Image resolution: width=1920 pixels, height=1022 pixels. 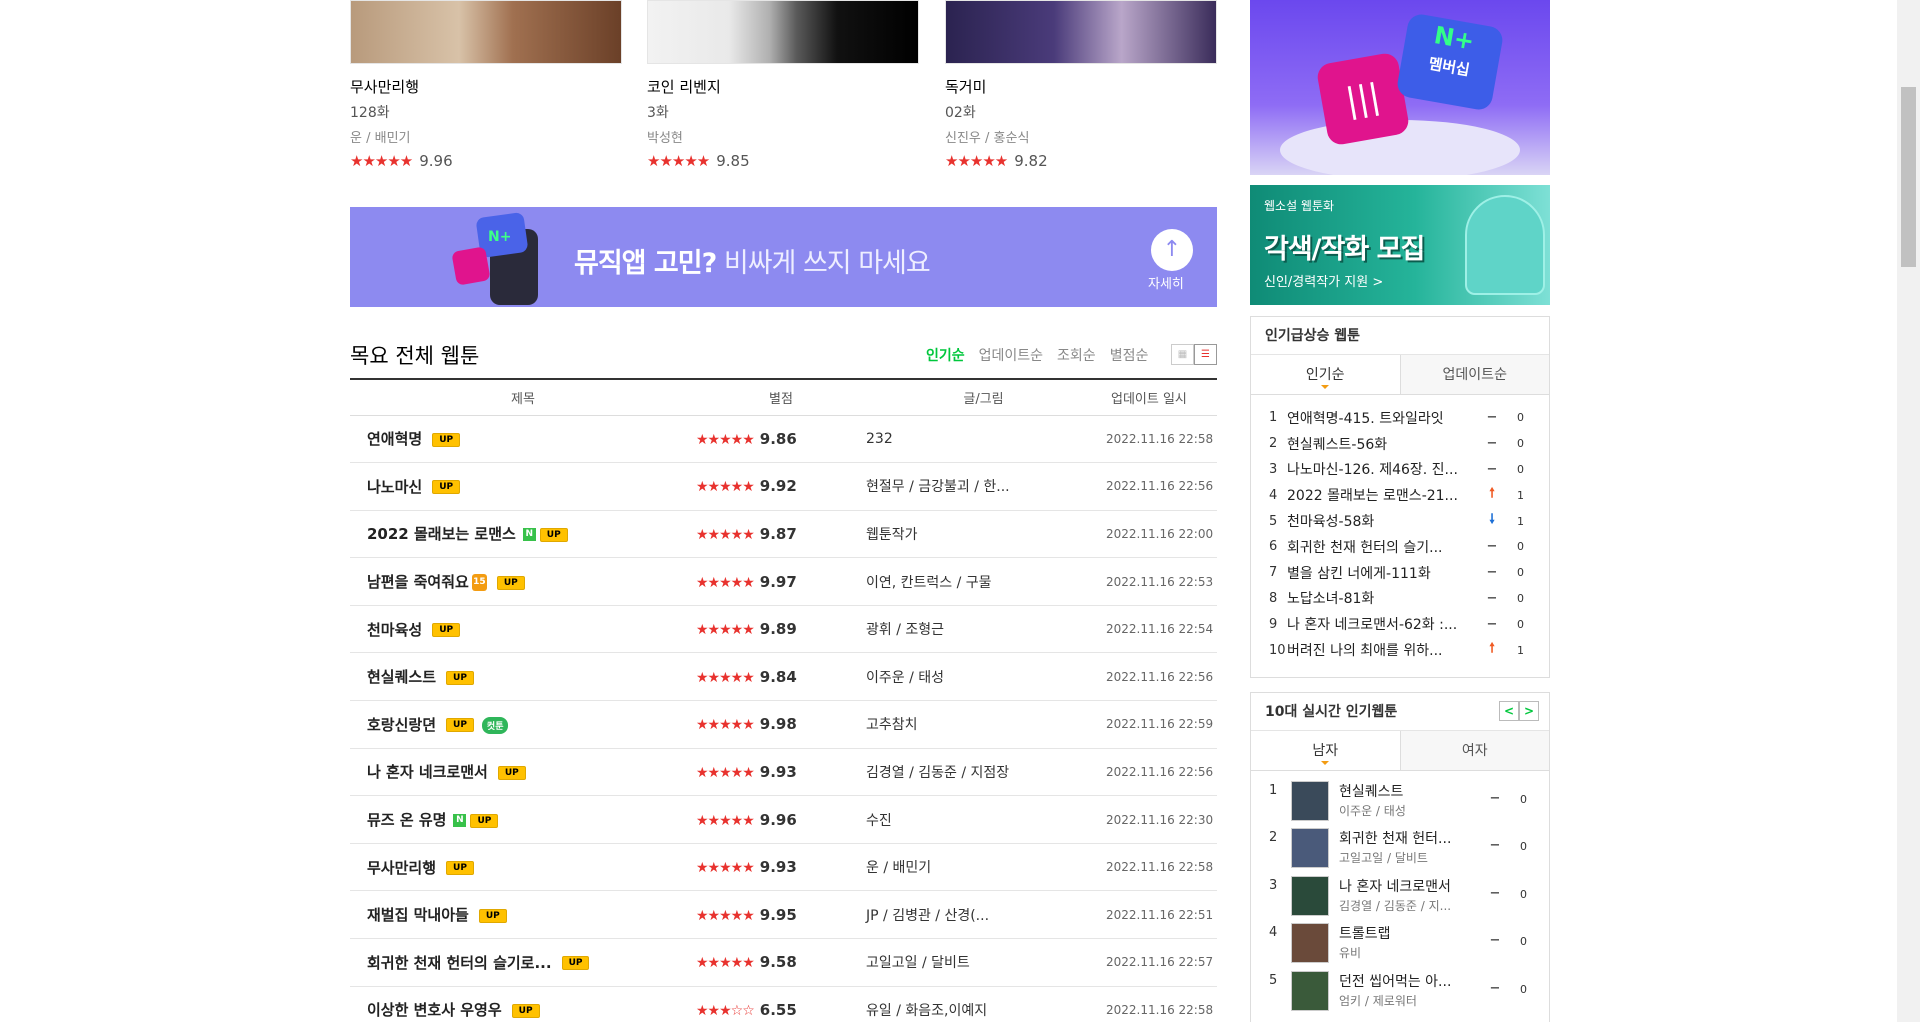 What do you see at coordinates (783, 257) in the screenshot?
I see `music-app-banner: N+ 뮤직앱 고민? 비싸게 쓰지 마세요 ↑ 자세히` at bounding box center [783, 257].